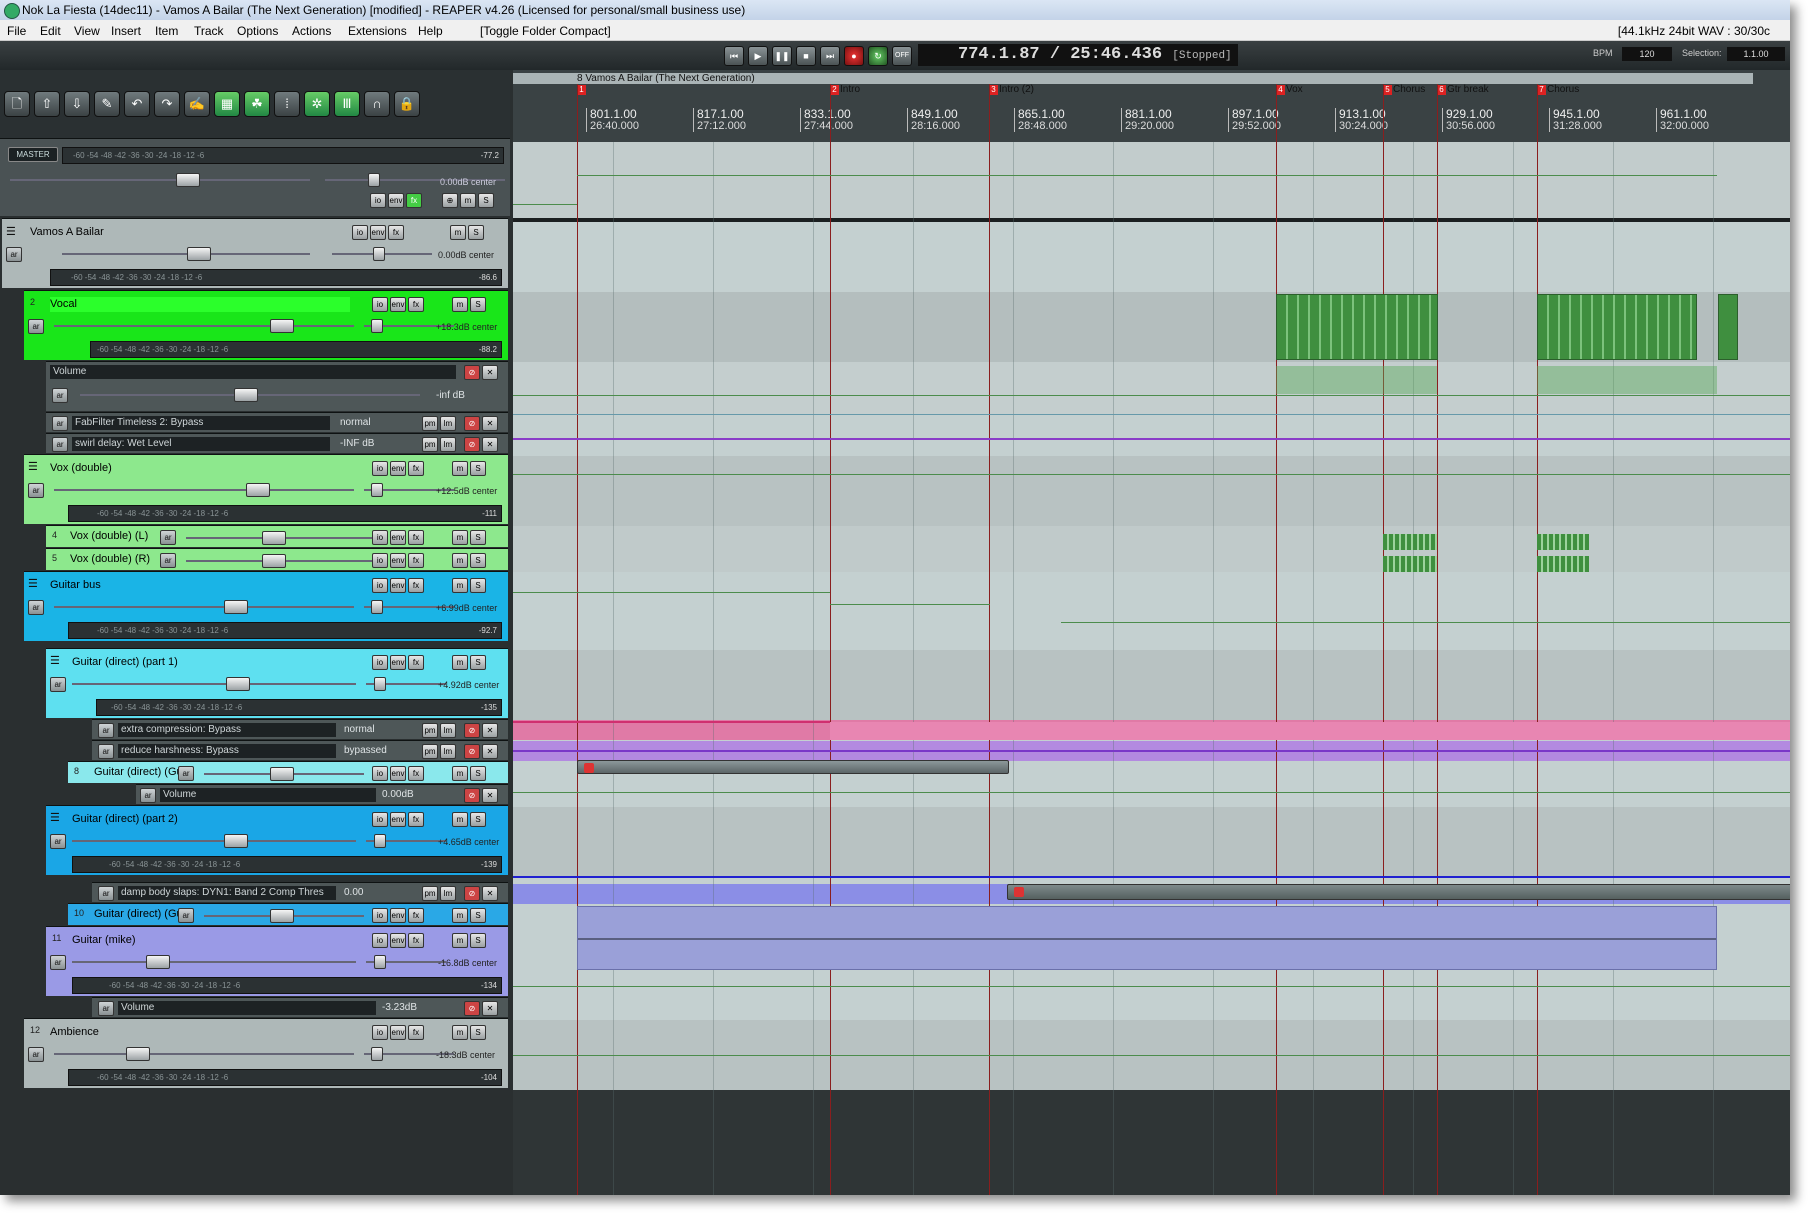 This screenshot has height=1217, width=1813. I want to click on menu-insert: Insert, so click(126, 31).